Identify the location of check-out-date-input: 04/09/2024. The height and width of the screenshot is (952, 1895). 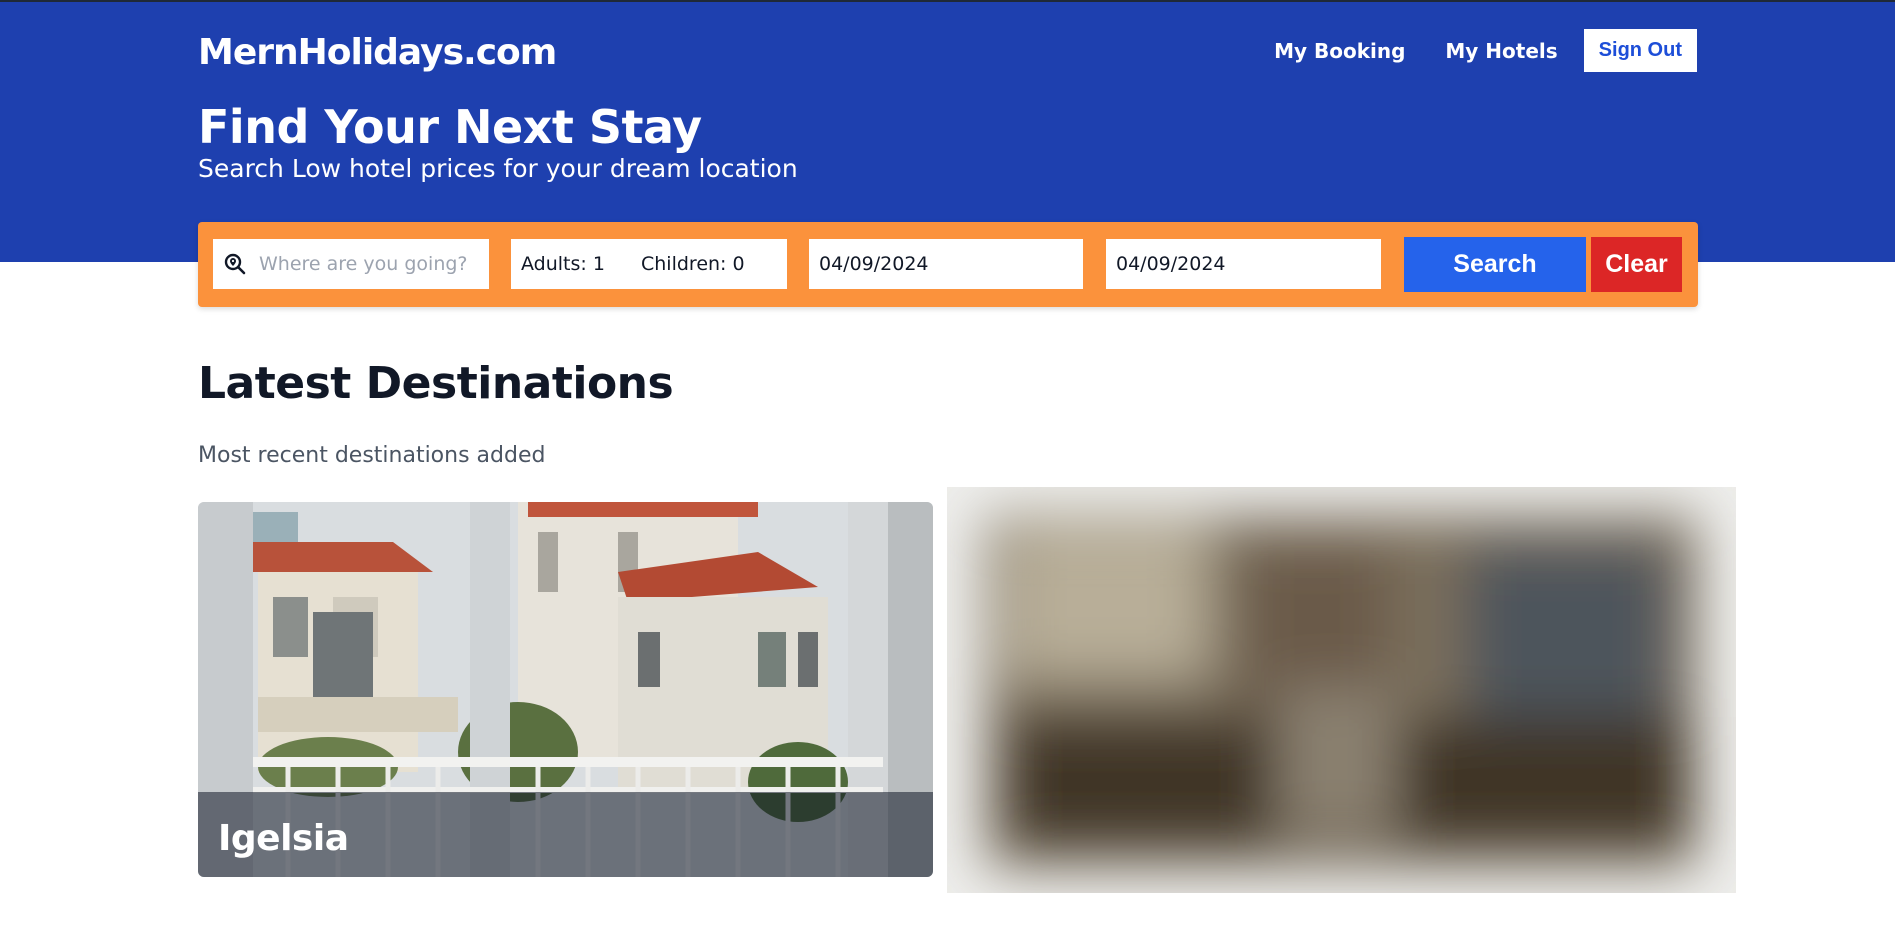
(1243, 264).